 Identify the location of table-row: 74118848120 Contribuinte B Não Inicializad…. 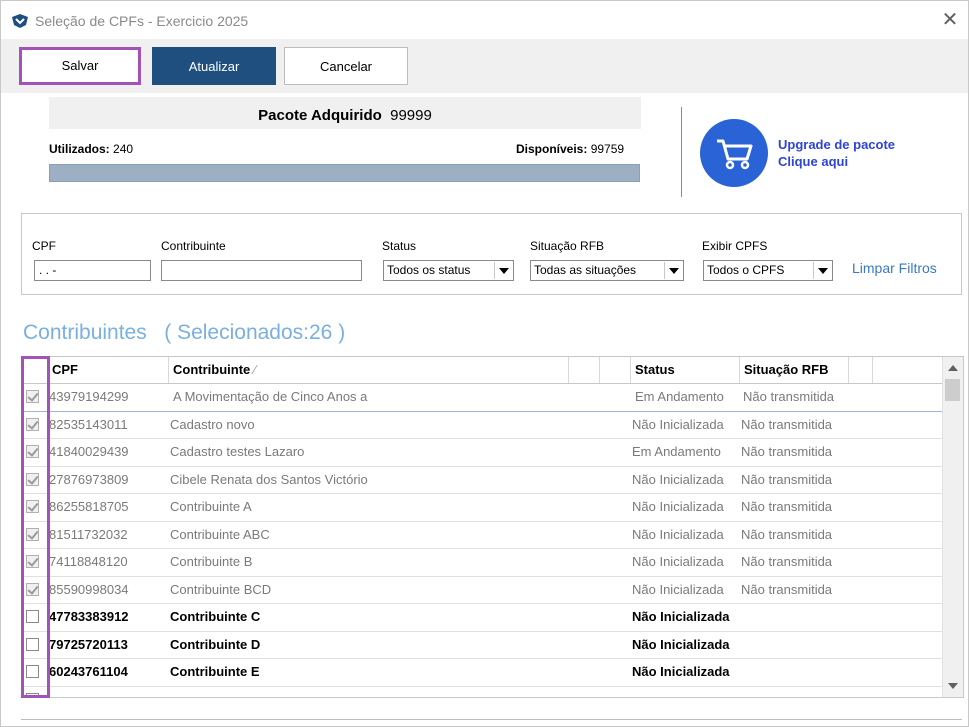
(482, 563).